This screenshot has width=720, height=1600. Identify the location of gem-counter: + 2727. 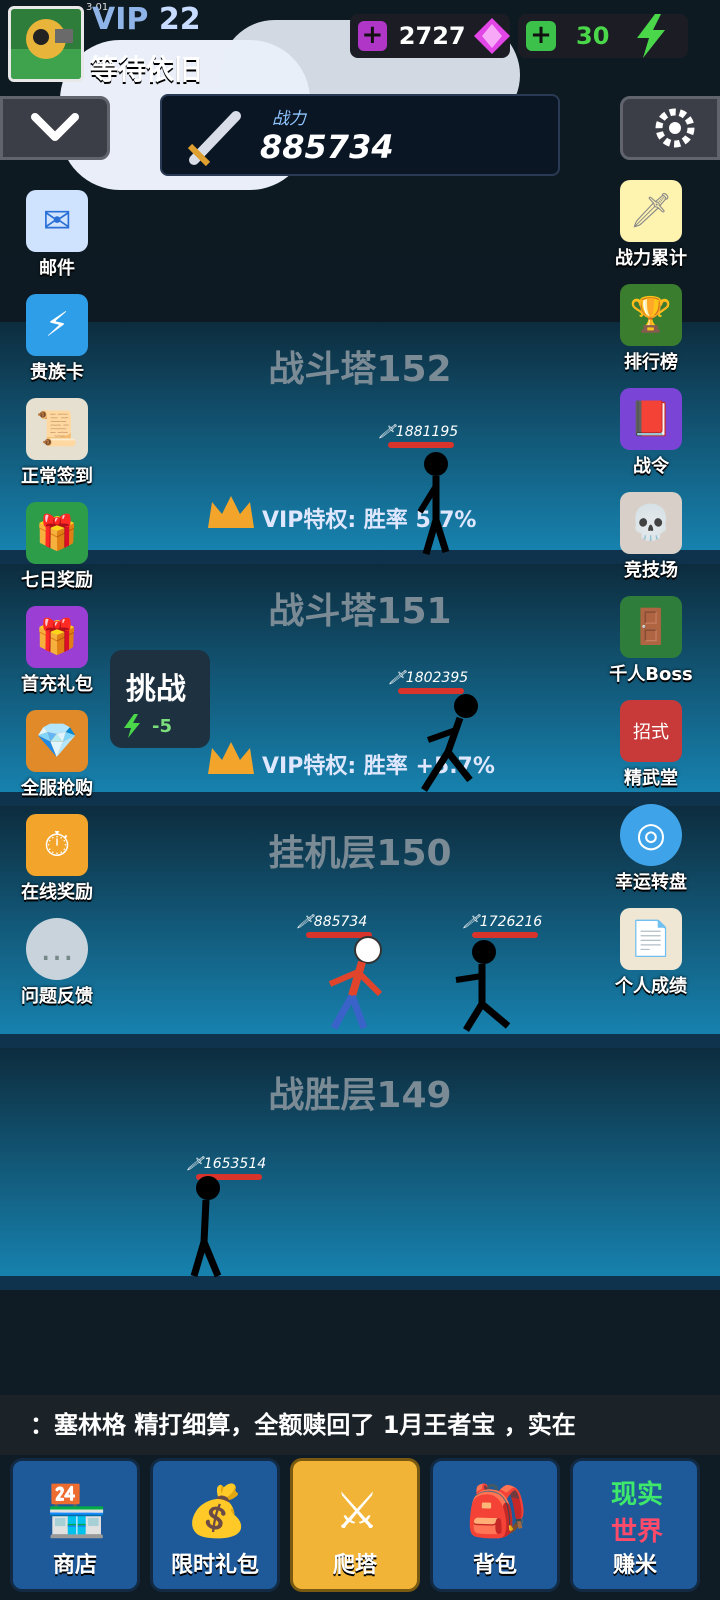
(430, 36).